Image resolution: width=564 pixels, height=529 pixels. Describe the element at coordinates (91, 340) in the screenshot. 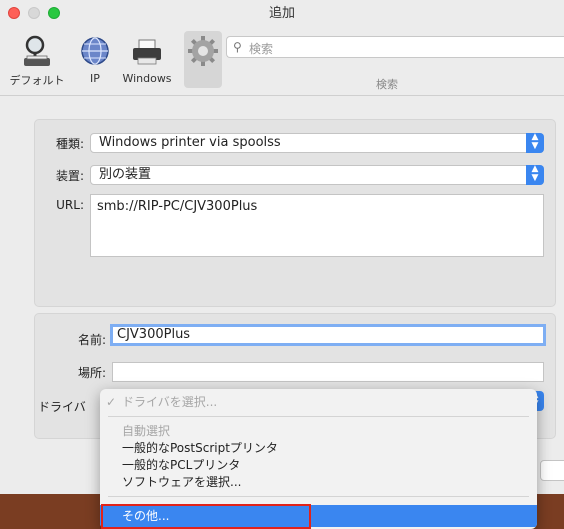

I see `name-label: 名前:` at that location.